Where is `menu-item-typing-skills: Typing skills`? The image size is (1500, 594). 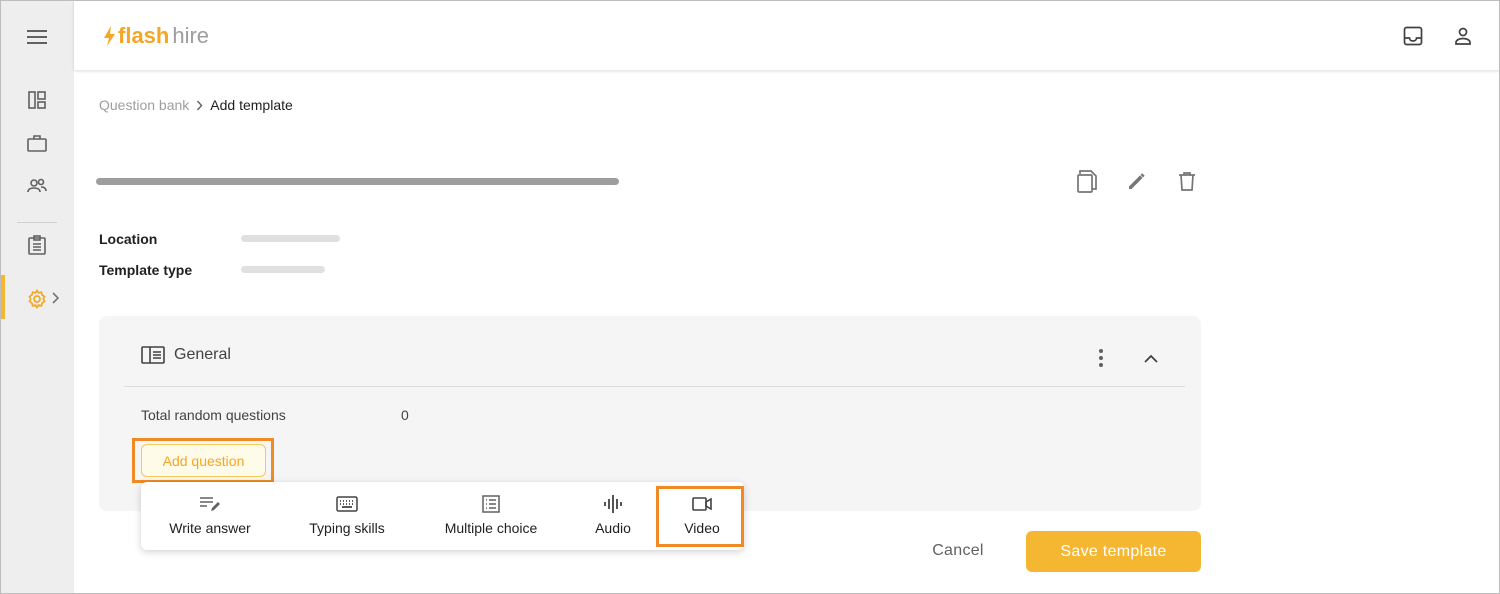 menu-item-typing-skills: Typing skills is located at coordinates (347, 516).